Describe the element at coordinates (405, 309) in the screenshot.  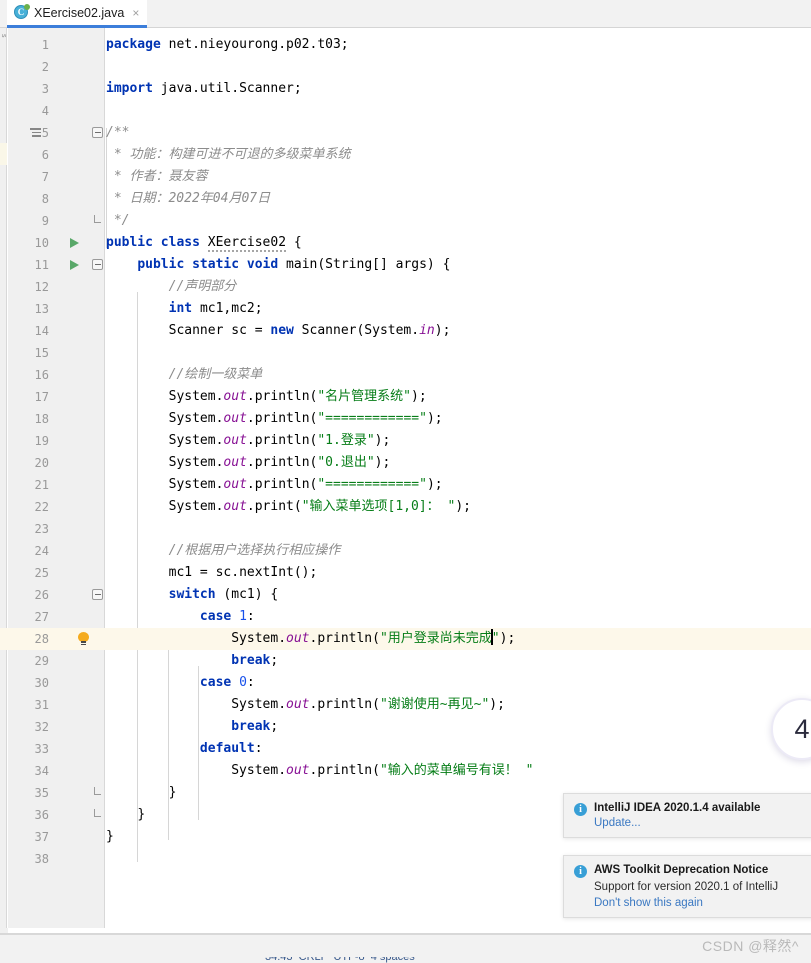
I see `code-line-13: 13 int mc1,mc2;` at that location.